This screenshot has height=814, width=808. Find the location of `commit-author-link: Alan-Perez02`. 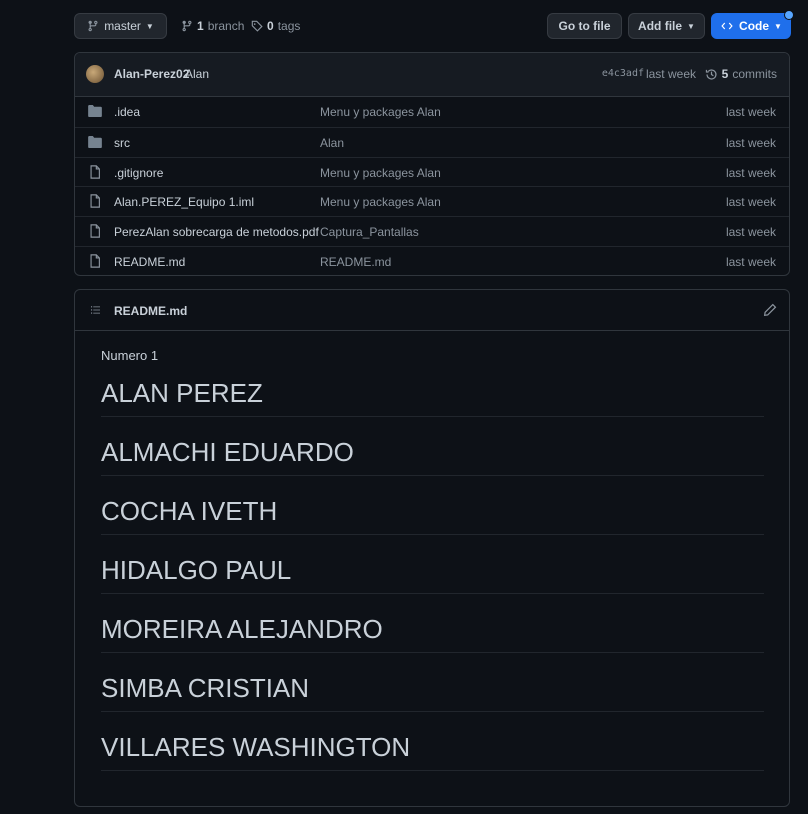

commit-author-link: Alan-Perez02 is located at coordinates (151, 74).